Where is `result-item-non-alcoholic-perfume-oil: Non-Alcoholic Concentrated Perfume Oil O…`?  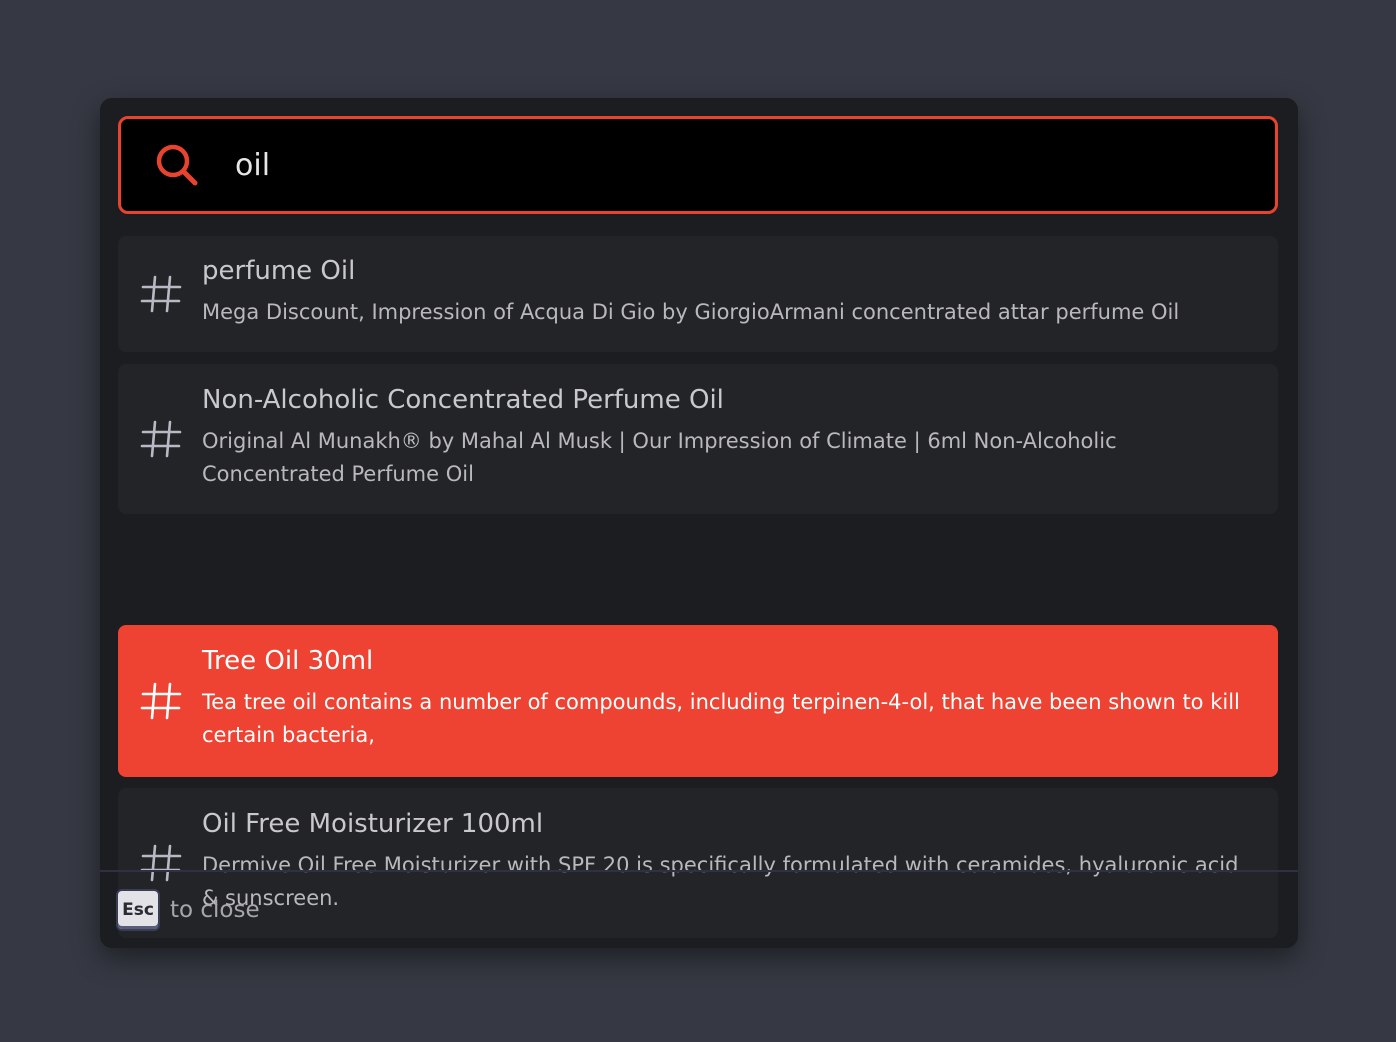 result-item-non-alcoholic-perfume-oil: Non-Alcoholic Concentrated Perfume Oil O… is located at coordinates (698, 439).